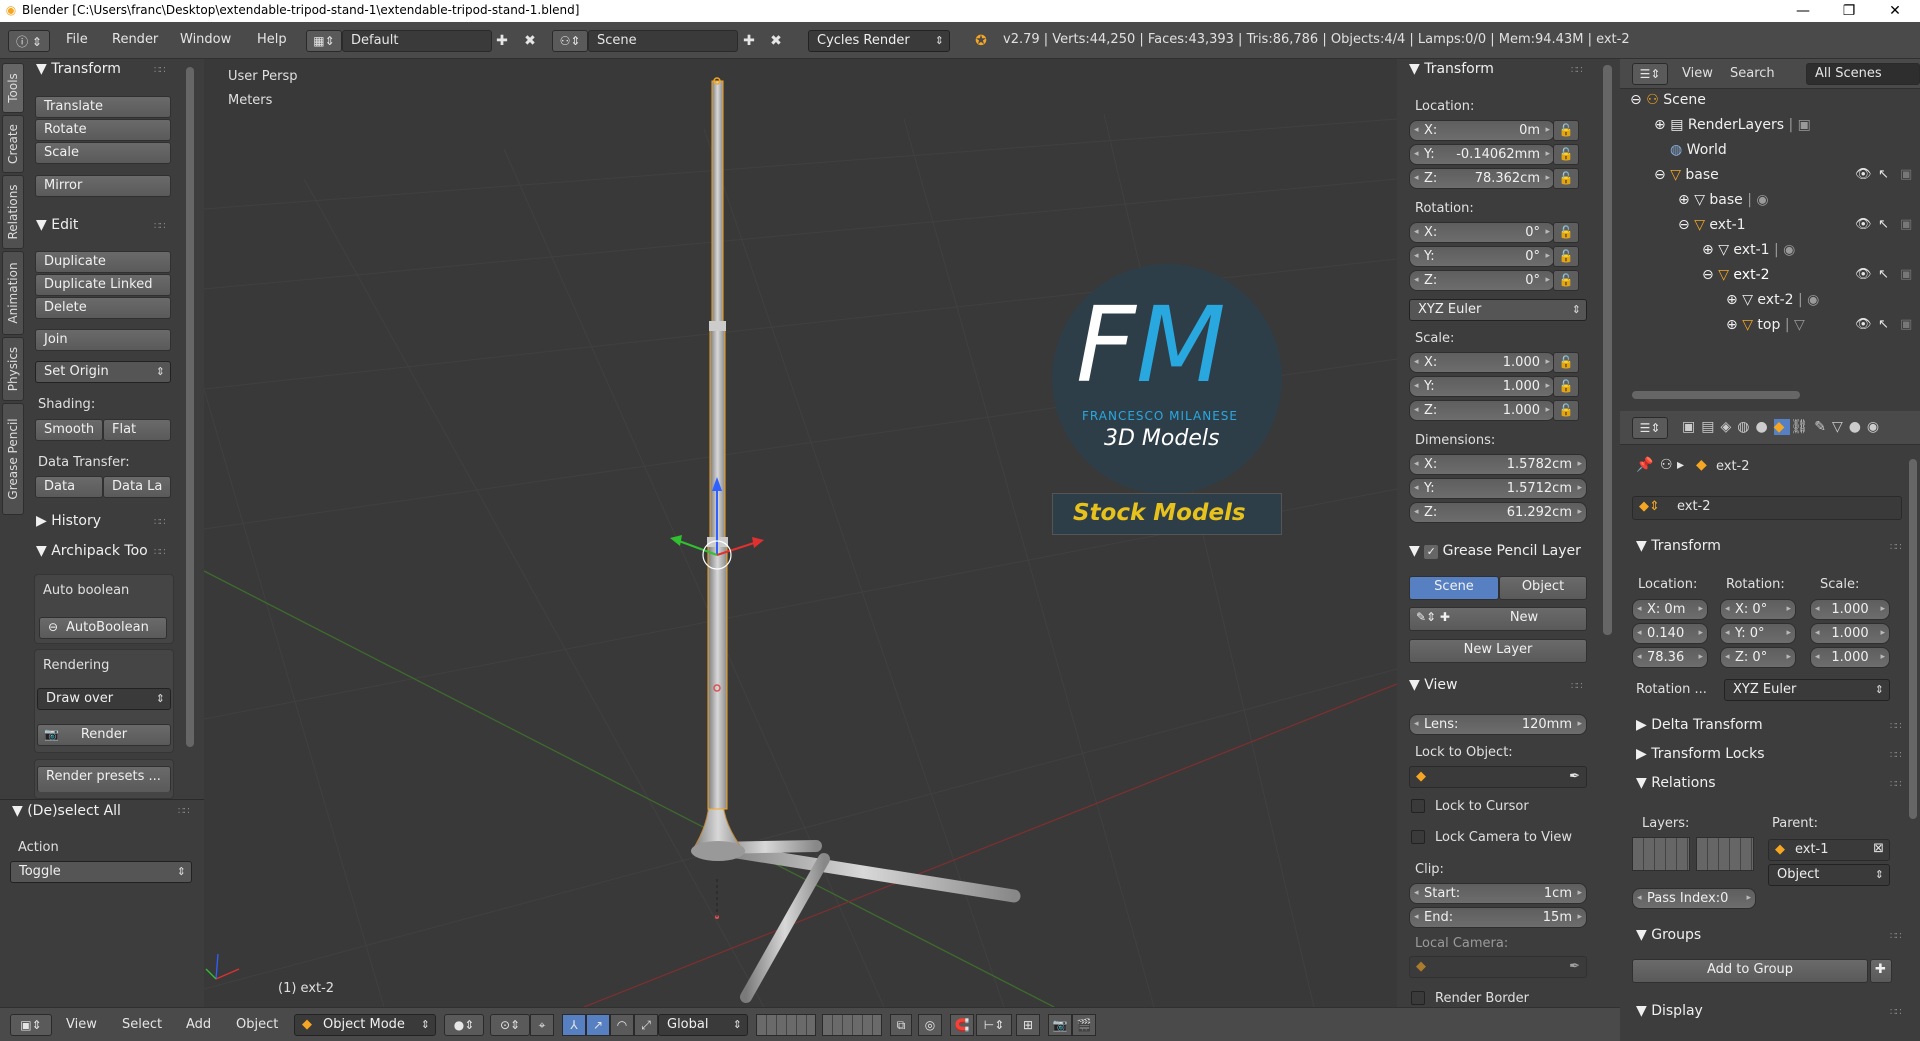 This screenshot has width=1920, height=1041. I want to click on outliner-h-scrollbar, so click(1773, 395).